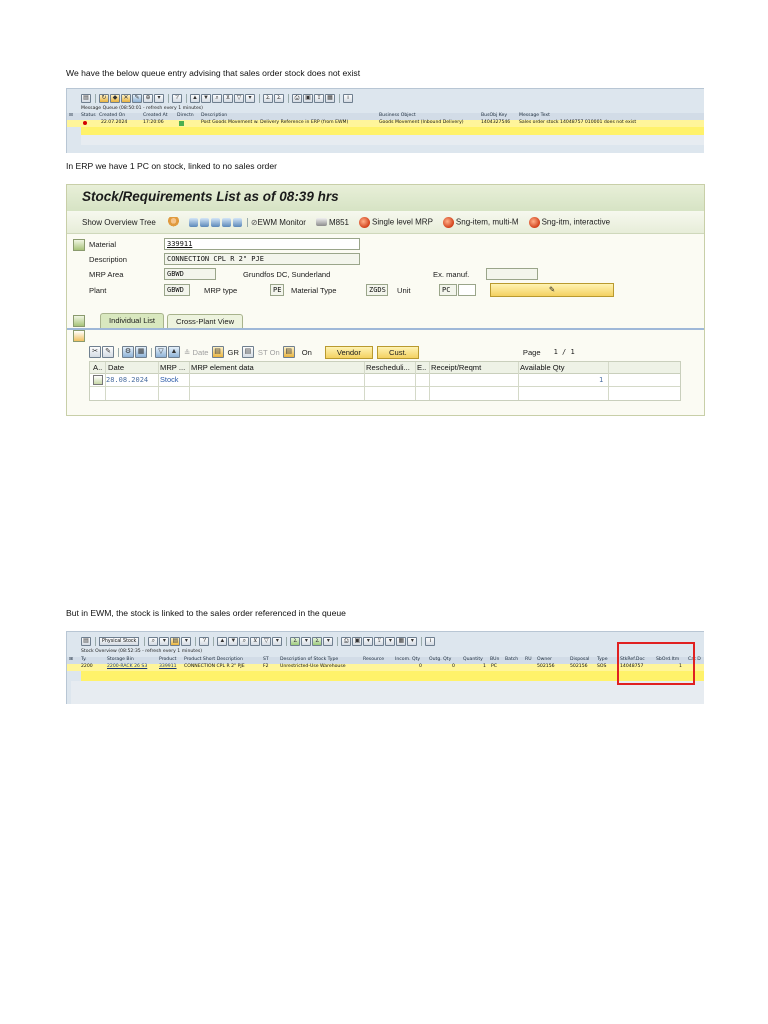  Describe the element at coordinates (255, 641) in the screenshot. I see `filter-icon: ⊻` at that location.